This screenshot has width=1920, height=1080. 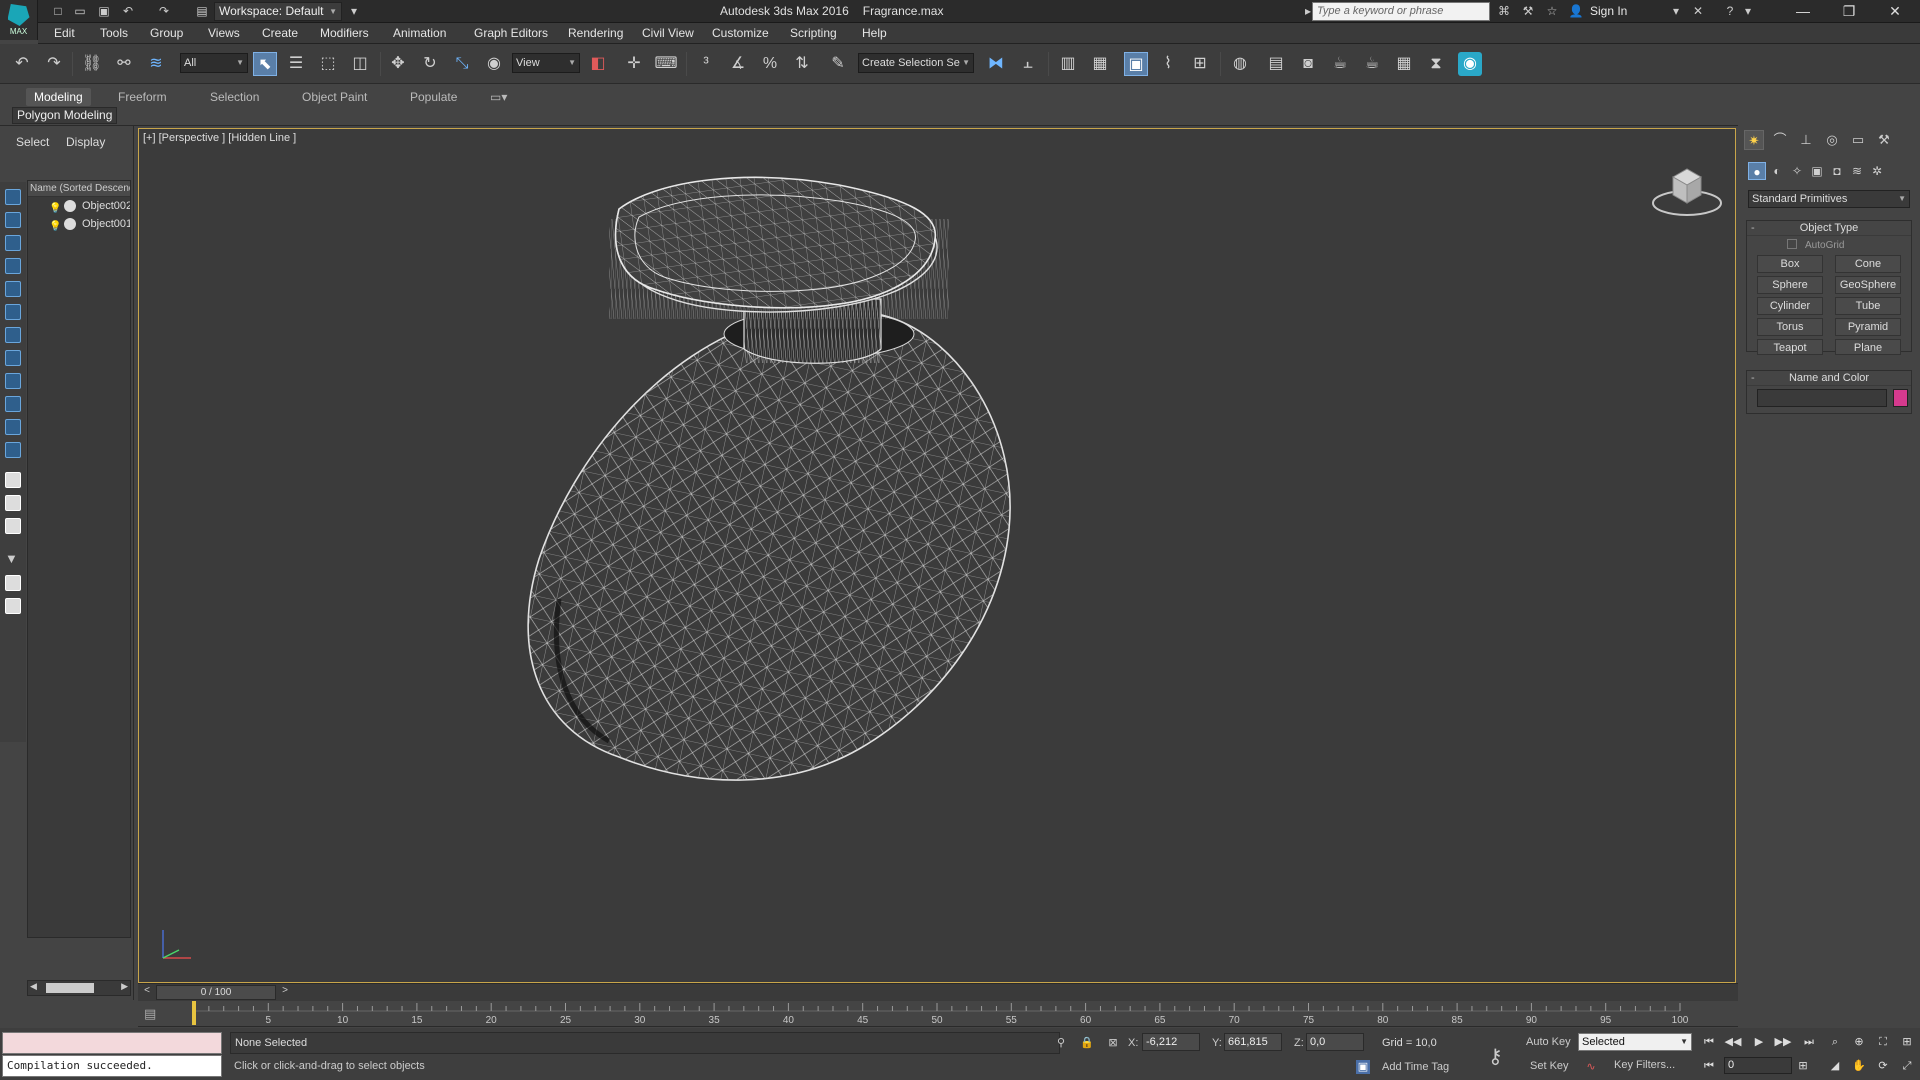 What do you see at coordinates (1340, 64) in the screenshot?
I see `render-production-icon: ☕` at bounding box center [1340, 64].